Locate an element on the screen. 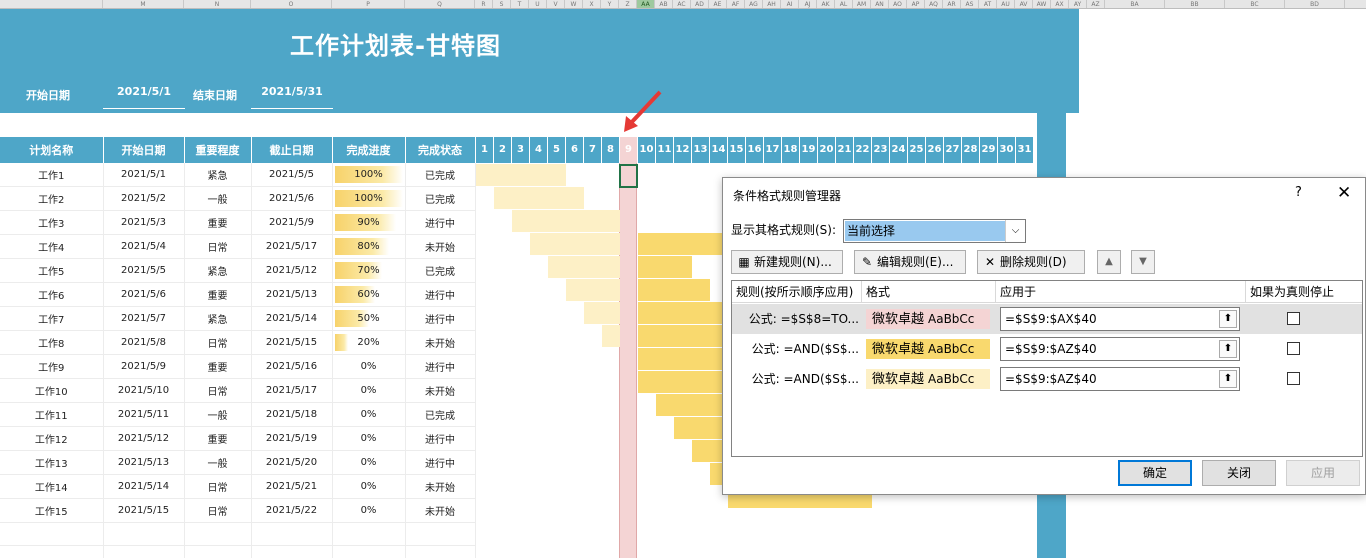  column-letter: R is located at coordinates (484, 4).